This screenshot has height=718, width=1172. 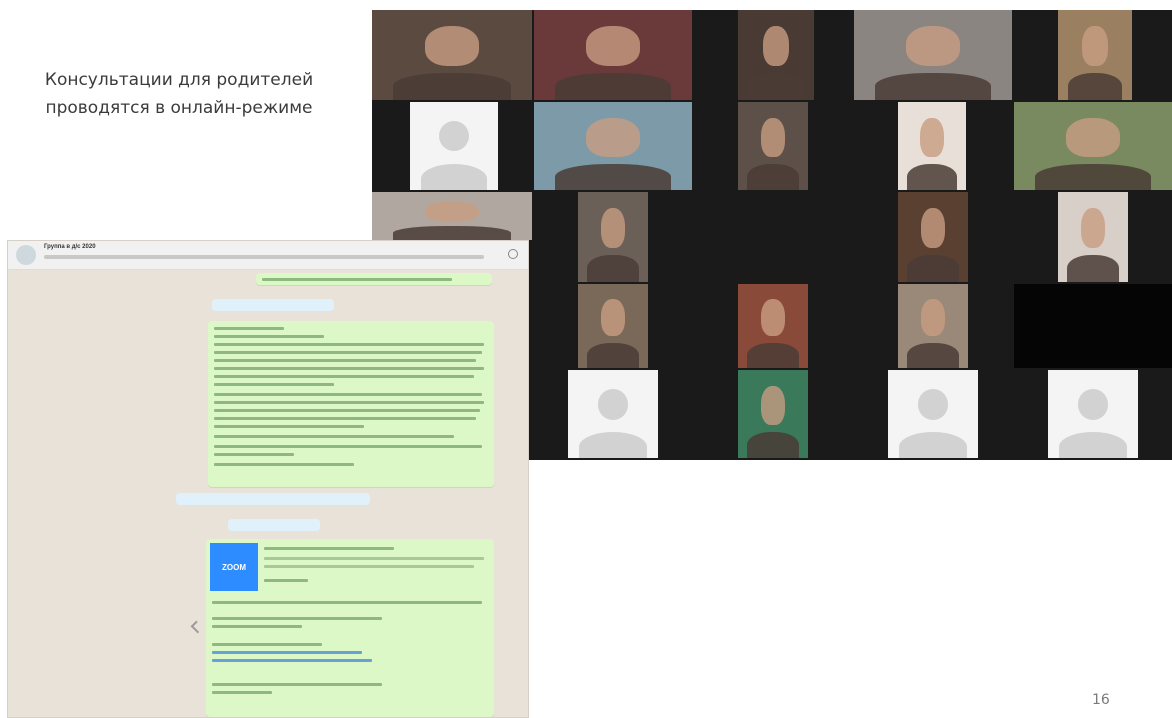 What do you see at coordinates (513, 254) in the screenshot?
I see `search-icon` at bounding box center [513, 254].